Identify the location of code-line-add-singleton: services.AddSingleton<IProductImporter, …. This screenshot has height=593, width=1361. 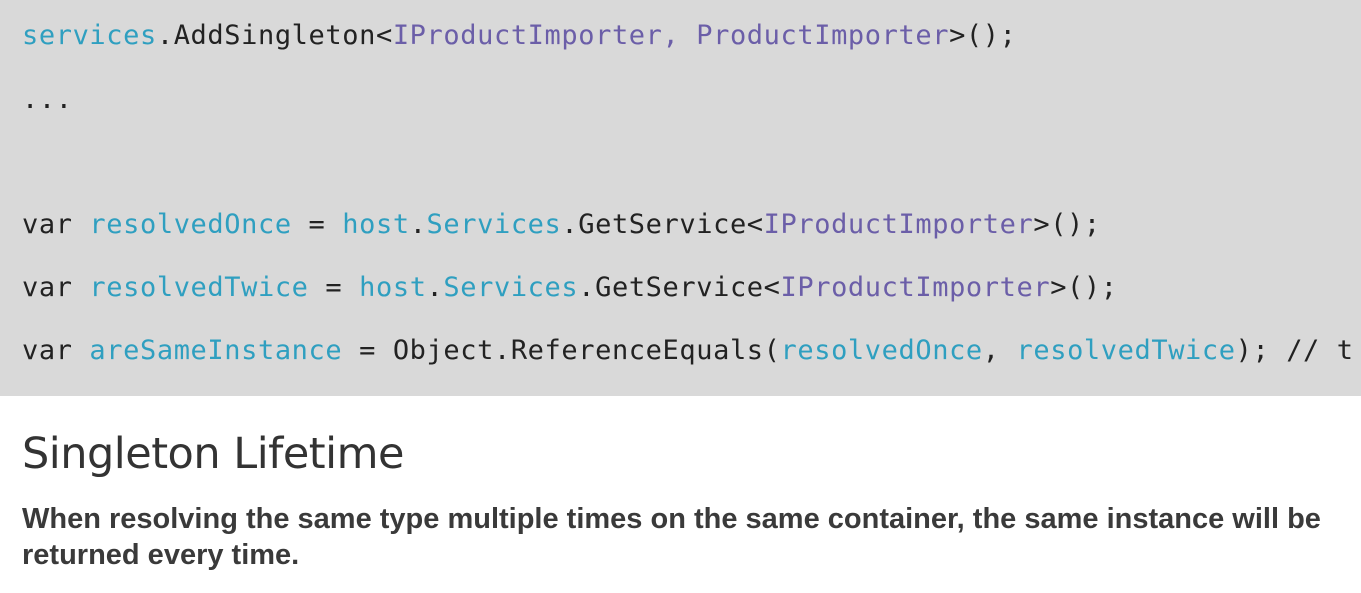
(519, 36).